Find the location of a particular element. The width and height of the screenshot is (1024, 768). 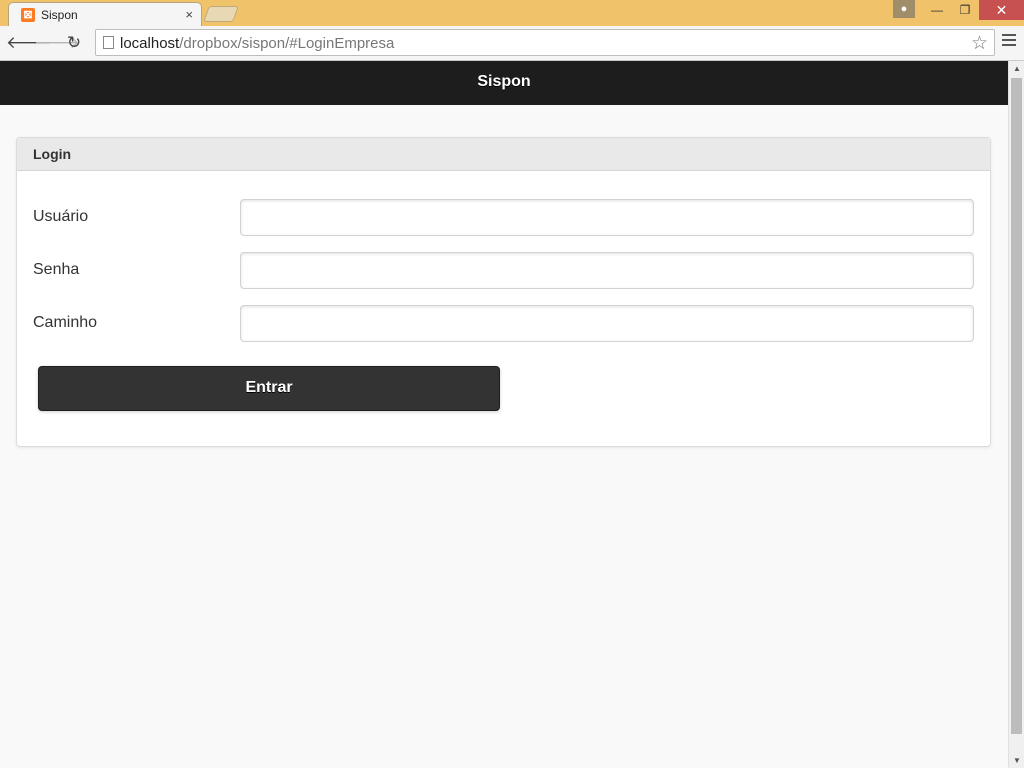

entrar-button: Entrar is located at coordinates (269, 388).